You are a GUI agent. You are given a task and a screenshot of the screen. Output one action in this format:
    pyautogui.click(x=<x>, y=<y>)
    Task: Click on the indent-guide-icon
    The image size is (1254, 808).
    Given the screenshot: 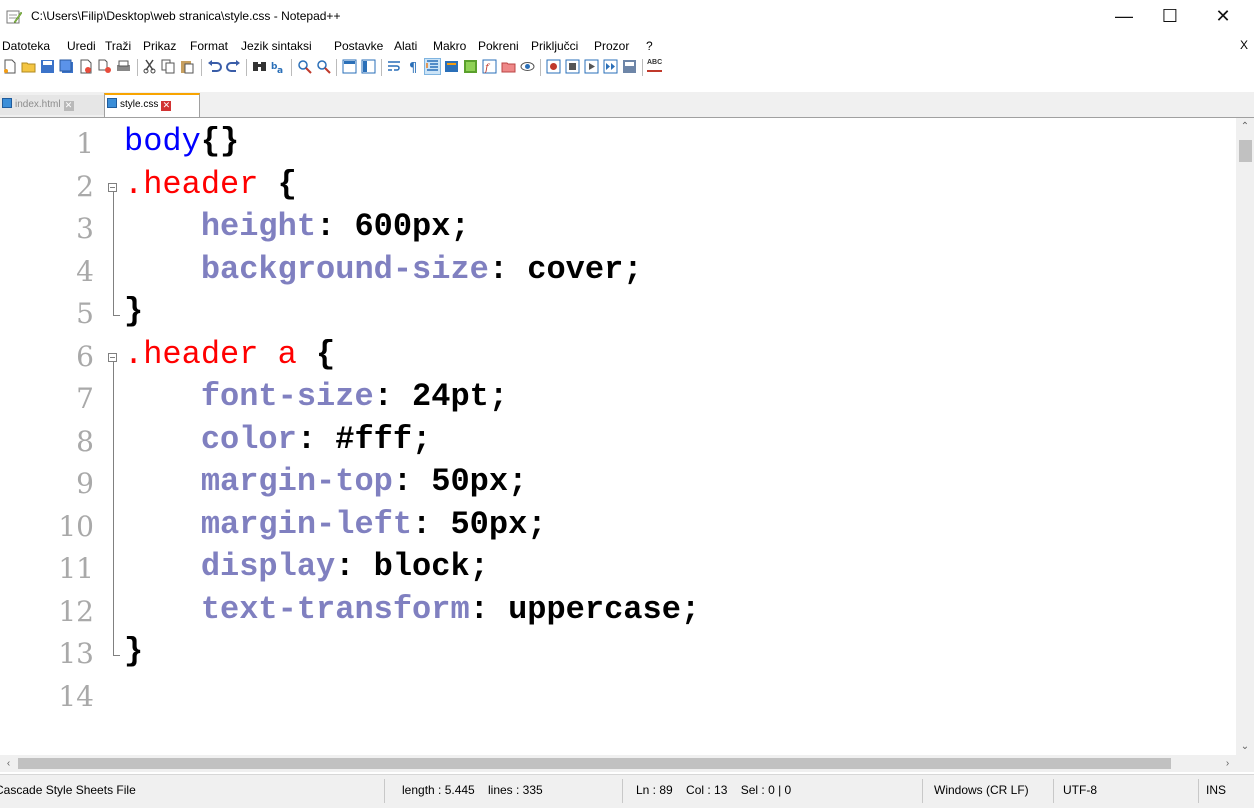 What is the action you would take?
    pyautogui.click(x=432, y=66)
    